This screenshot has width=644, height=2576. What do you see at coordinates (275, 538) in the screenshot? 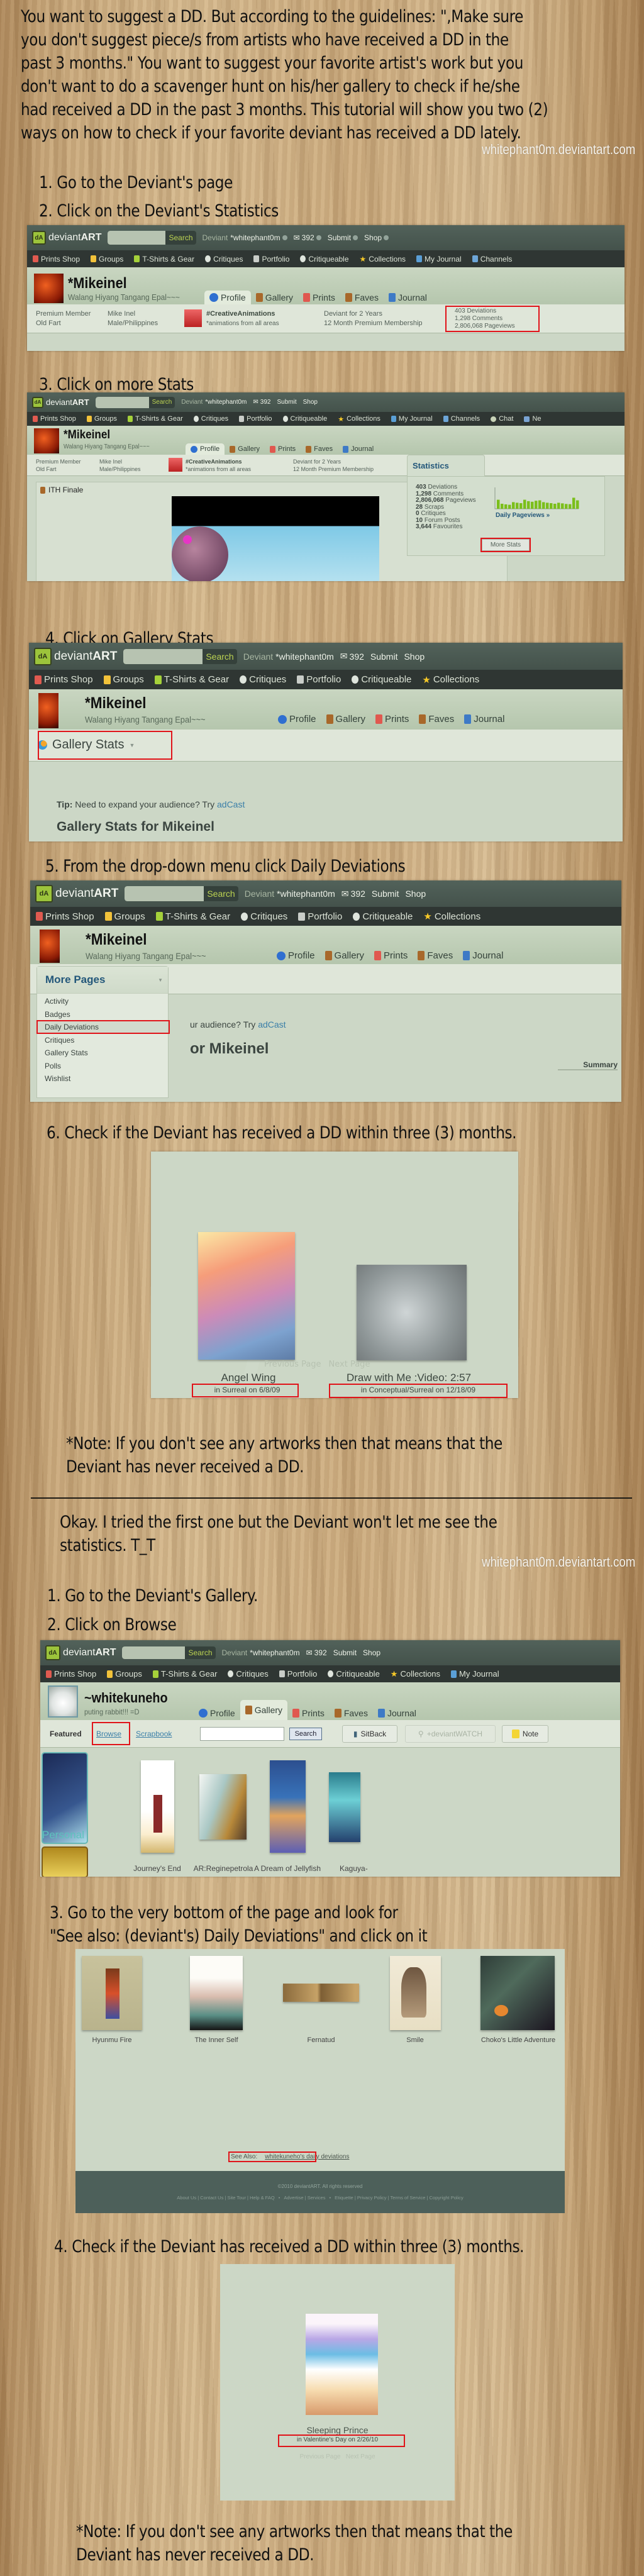
I see `featured-image` at bounding box center [275, 538].